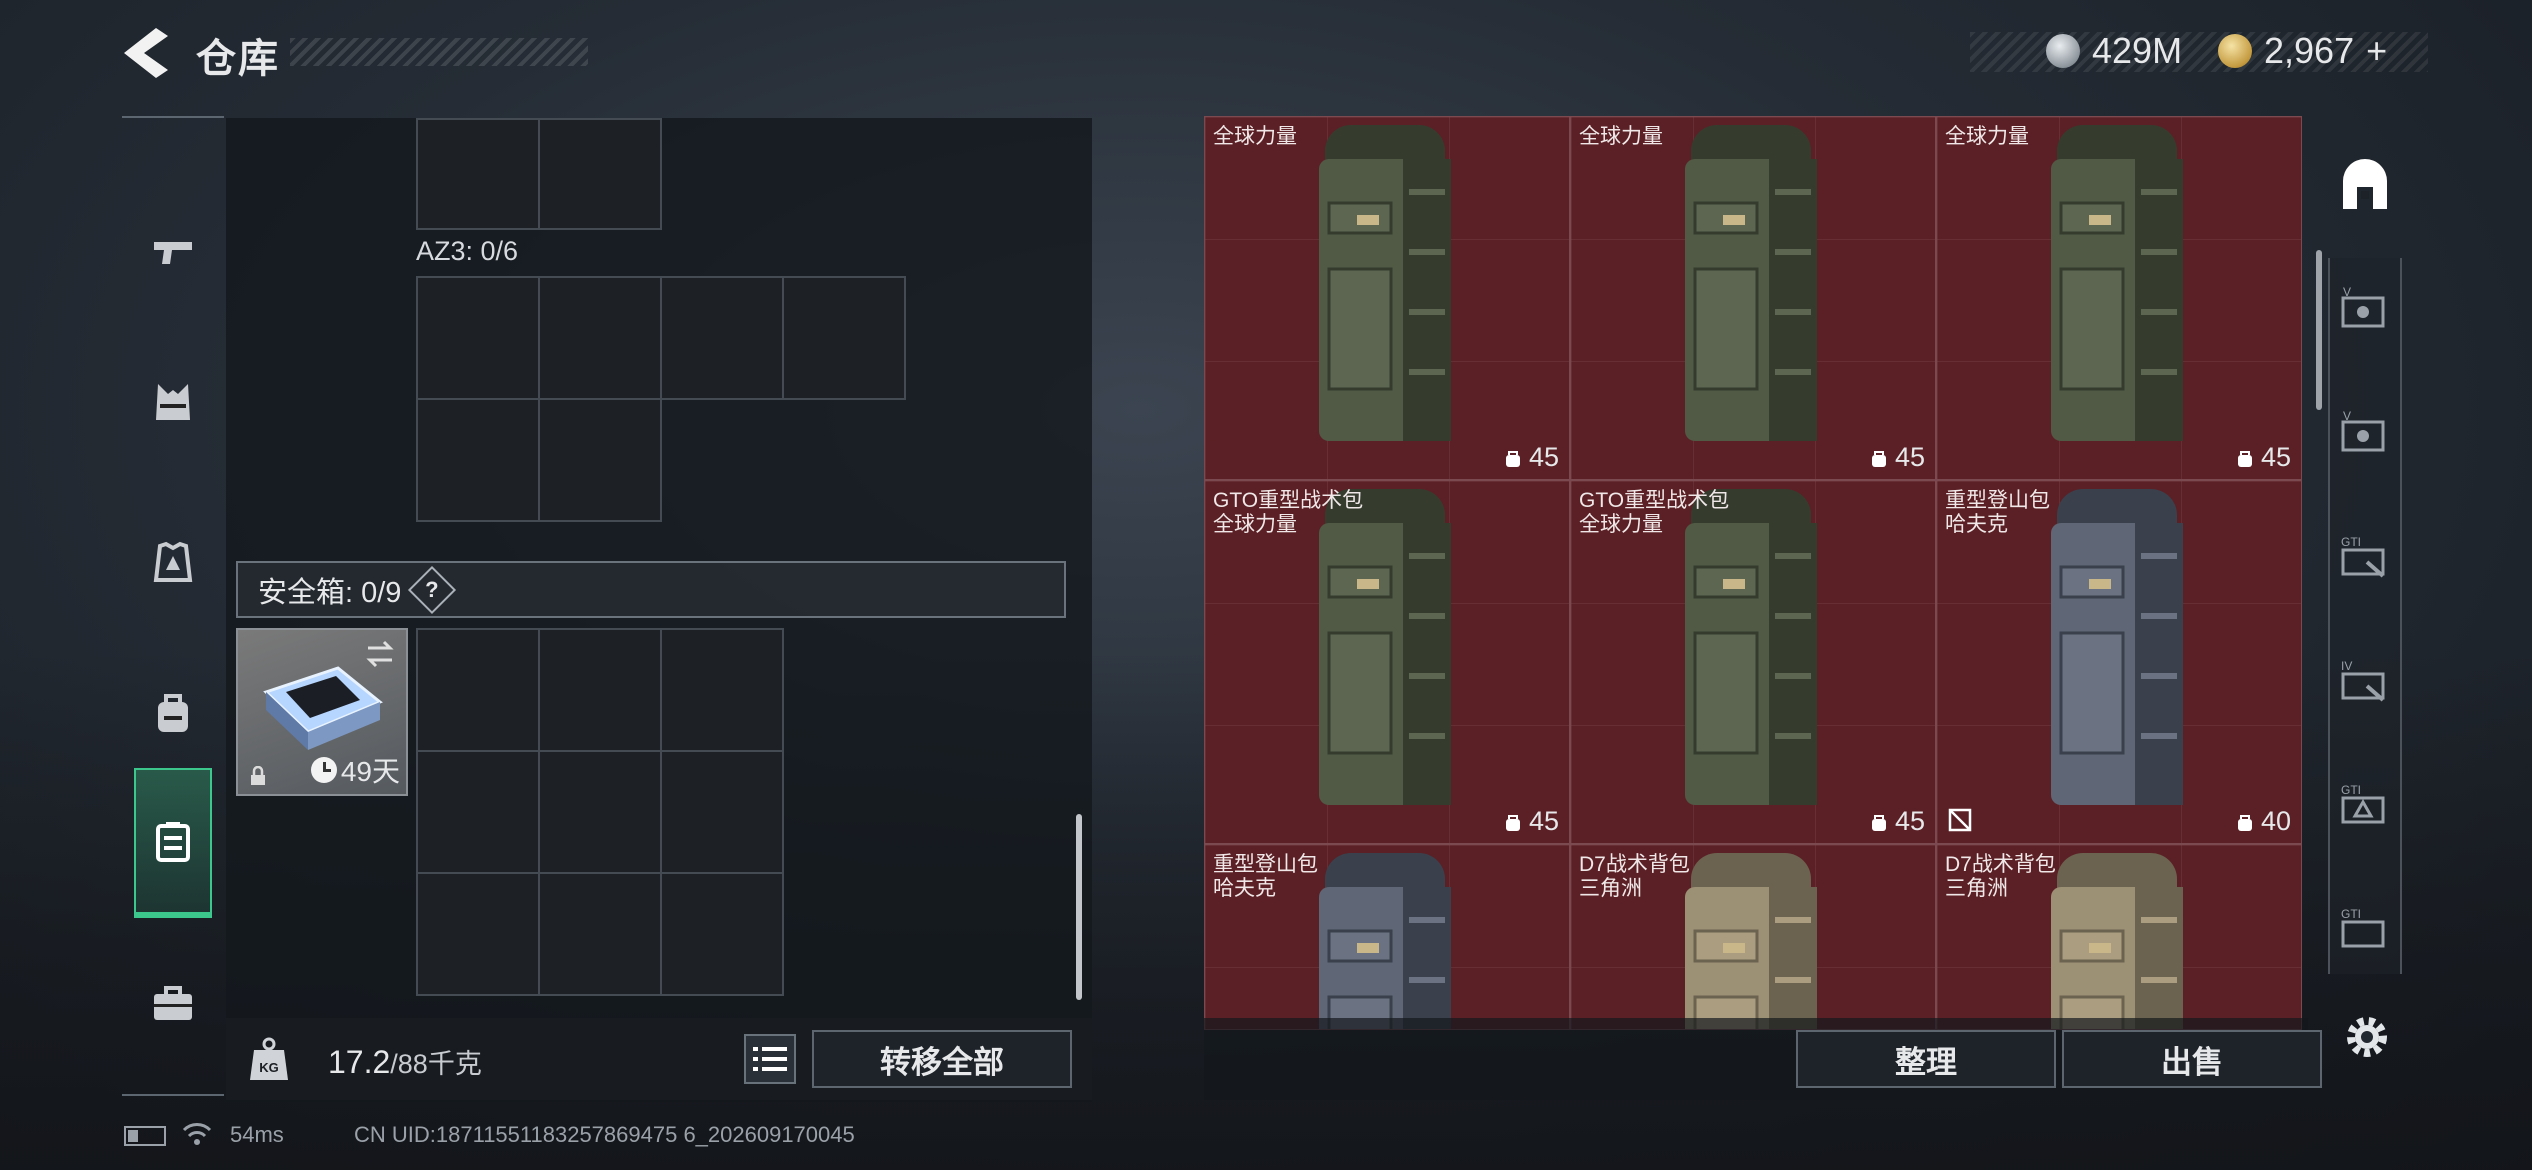 The image size is (2532, 1170). What do you see at coordinates (197, 1134) in the screenshot?
I see `wifi-icon` at bounding box center [197, 1134].